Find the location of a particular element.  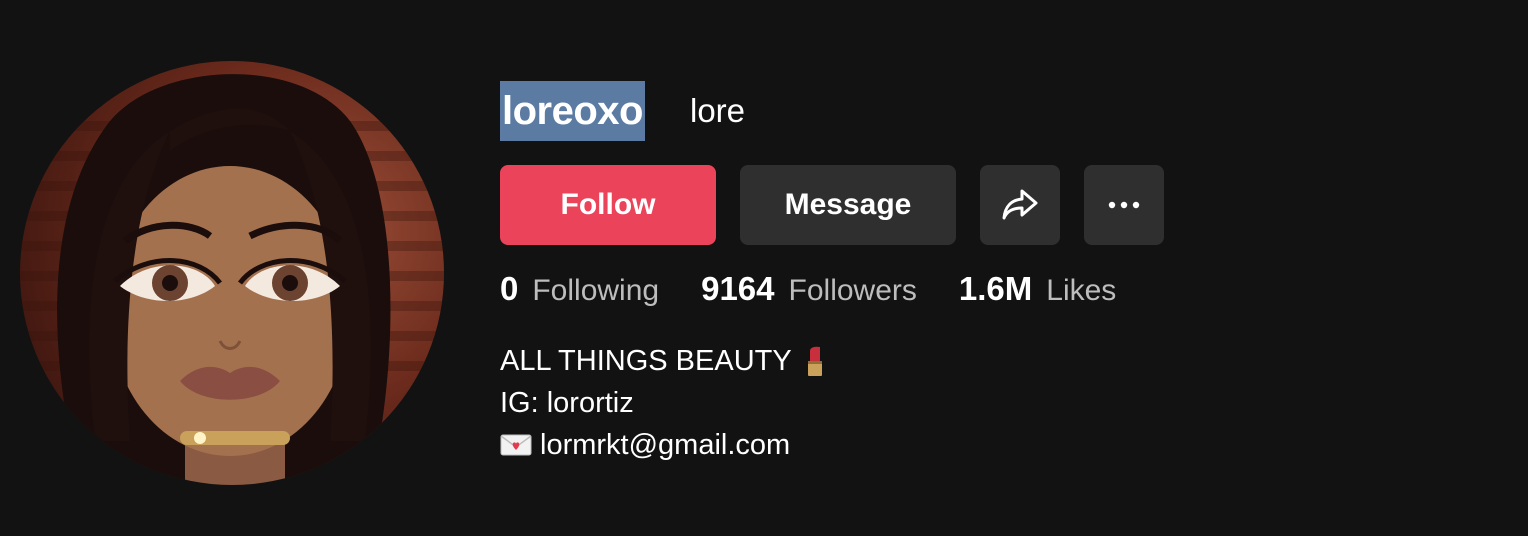

username: loreoxo is located at coordinates (572, 111).